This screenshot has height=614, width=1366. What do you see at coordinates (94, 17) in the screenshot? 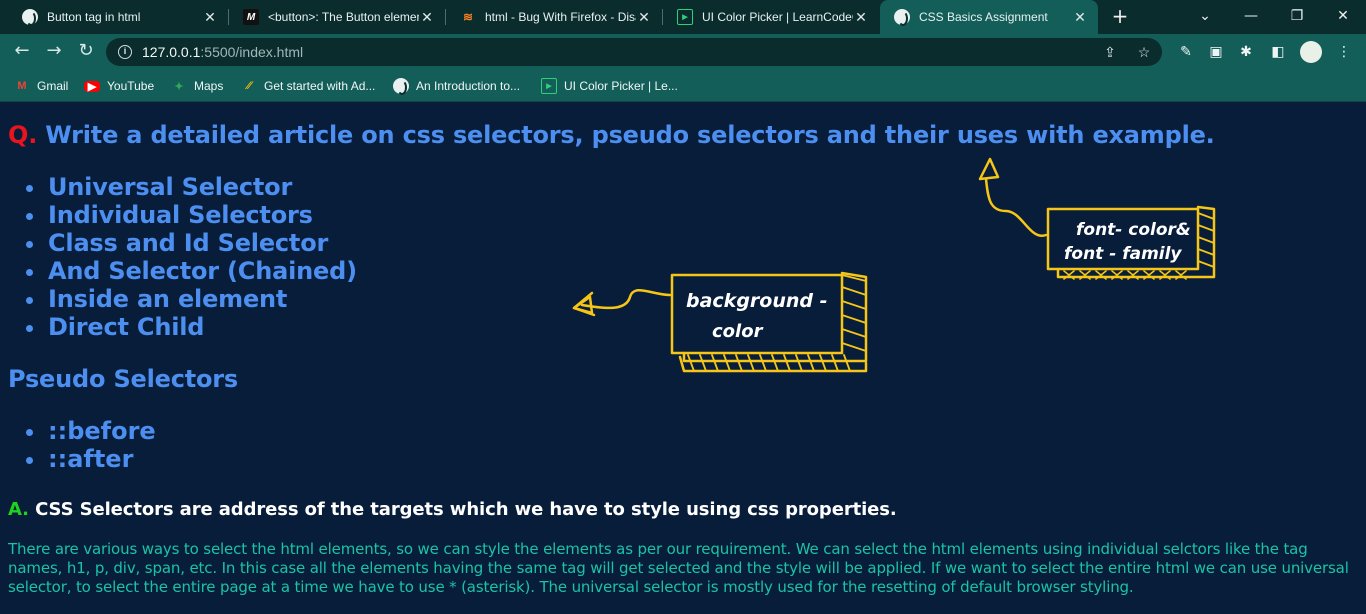
I see `tab-title: Button tag in html` at bounding box center [94, 17].